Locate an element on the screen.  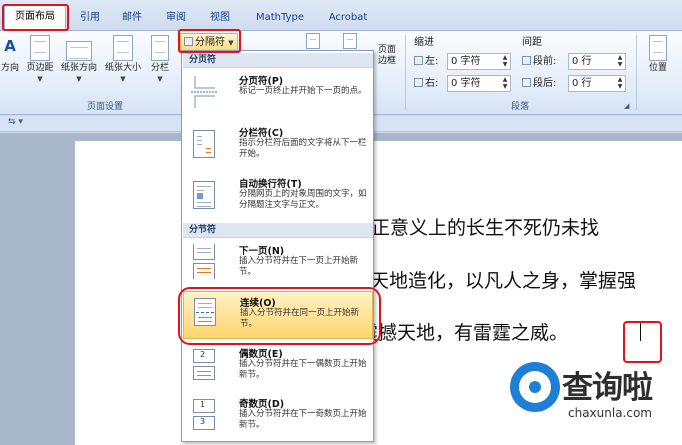
tab-mathtype: MathType is located at coordinates (280, 17).